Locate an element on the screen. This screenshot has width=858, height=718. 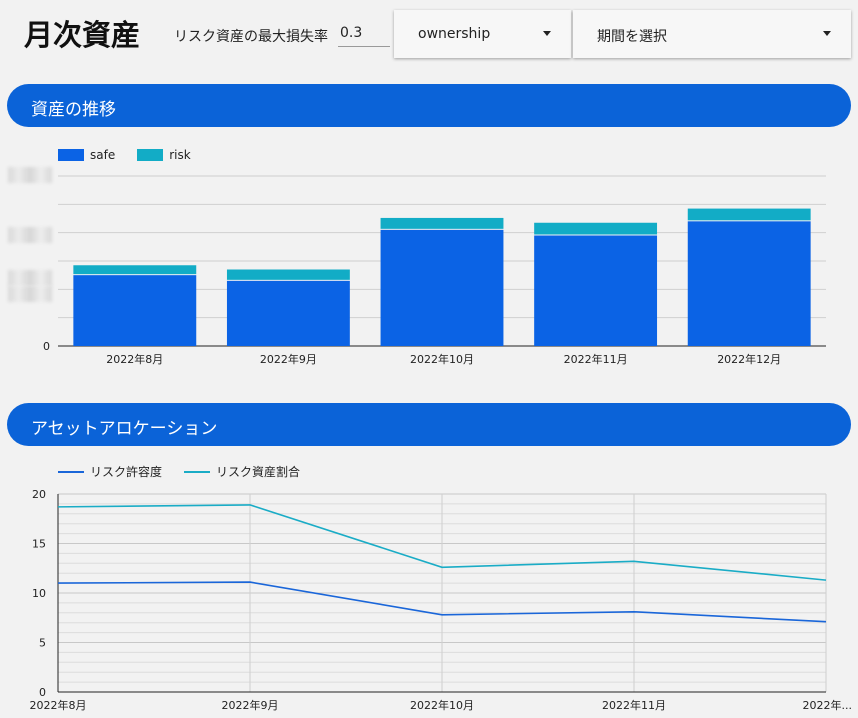
x-tick-label: 2022年10月 is located at coordinates (442, 705).